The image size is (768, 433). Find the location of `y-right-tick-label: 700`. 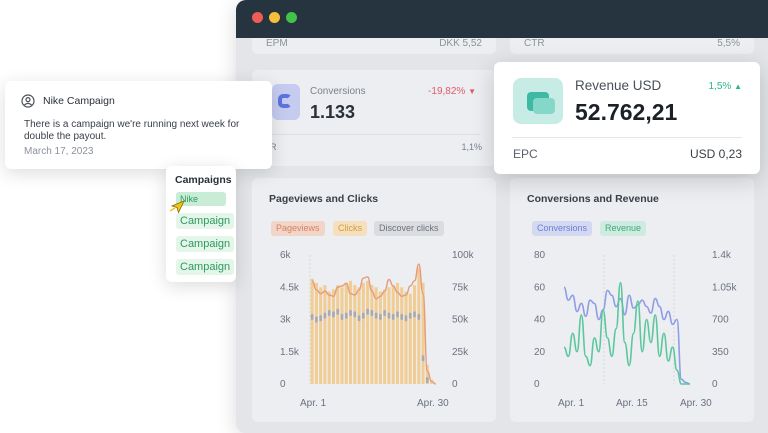

y-right-tick-label: 700 is located at coordinates (720, 320).